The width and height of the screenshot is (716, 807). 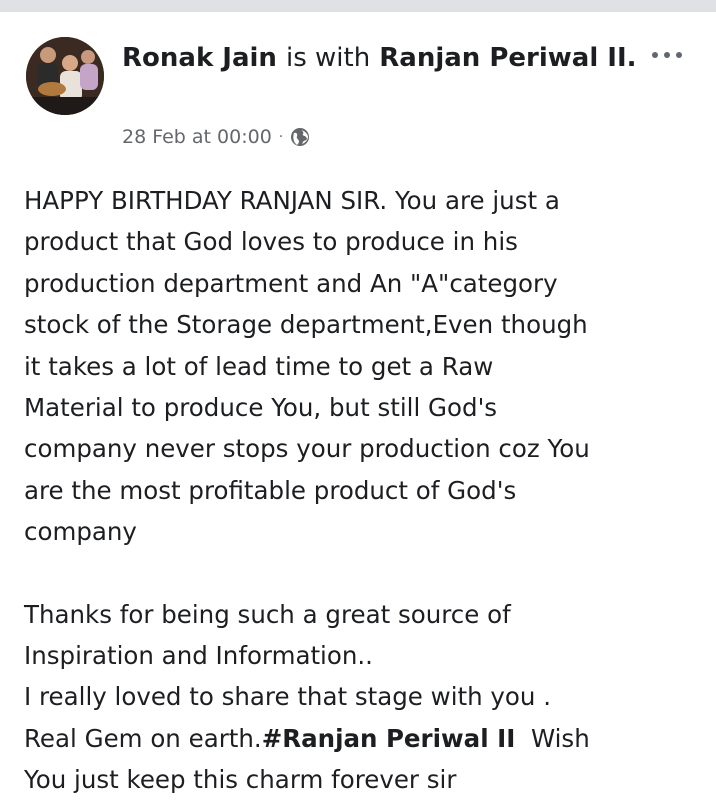 What do you see at coordinates (199, 58) in the screenshot?
I see `author-name: Ronak Jain` at bounding box center [199, 58].